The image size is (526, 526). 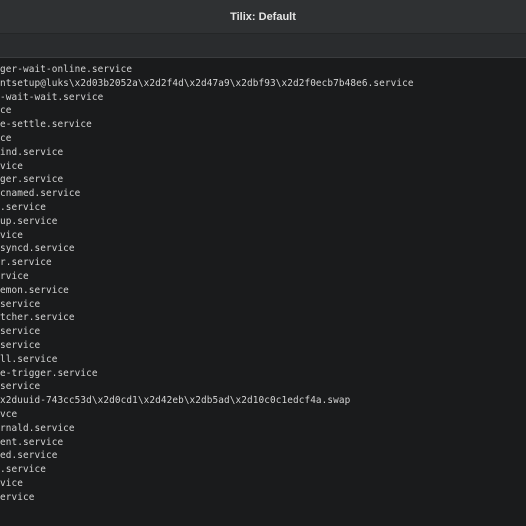 What do you see at coordinates (66, 69) in the screenshot?
I see `terminal-line: ger-wait-online.service` at bounding box center [66, 69].